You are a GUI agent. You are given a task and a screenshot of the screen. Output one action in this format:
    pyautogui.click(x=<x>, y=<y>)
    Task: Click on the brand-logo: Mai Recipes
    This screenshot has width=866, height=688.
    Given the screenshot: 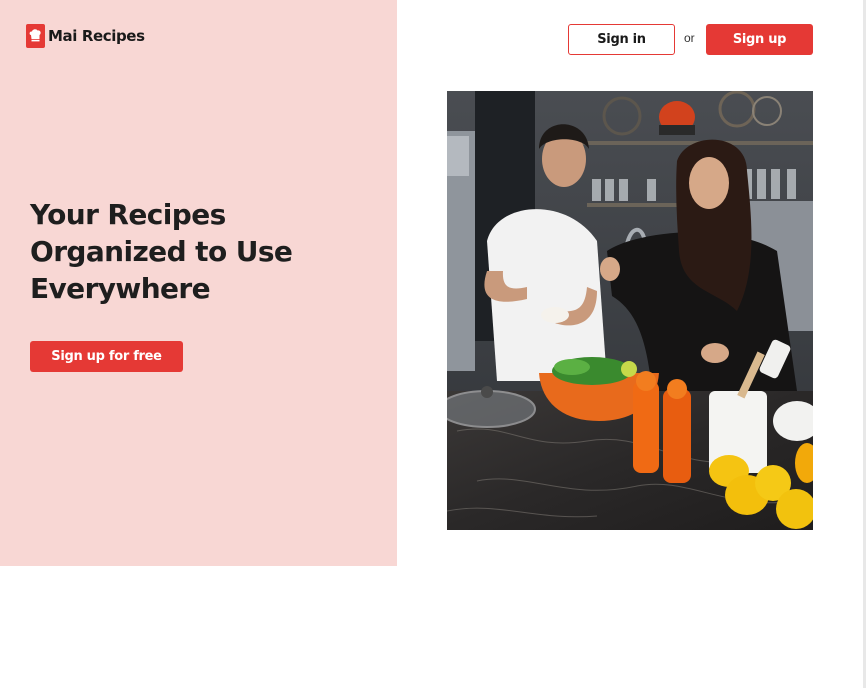 What is the action you would take?
    pyautogui.click(x=85, y=36)
    